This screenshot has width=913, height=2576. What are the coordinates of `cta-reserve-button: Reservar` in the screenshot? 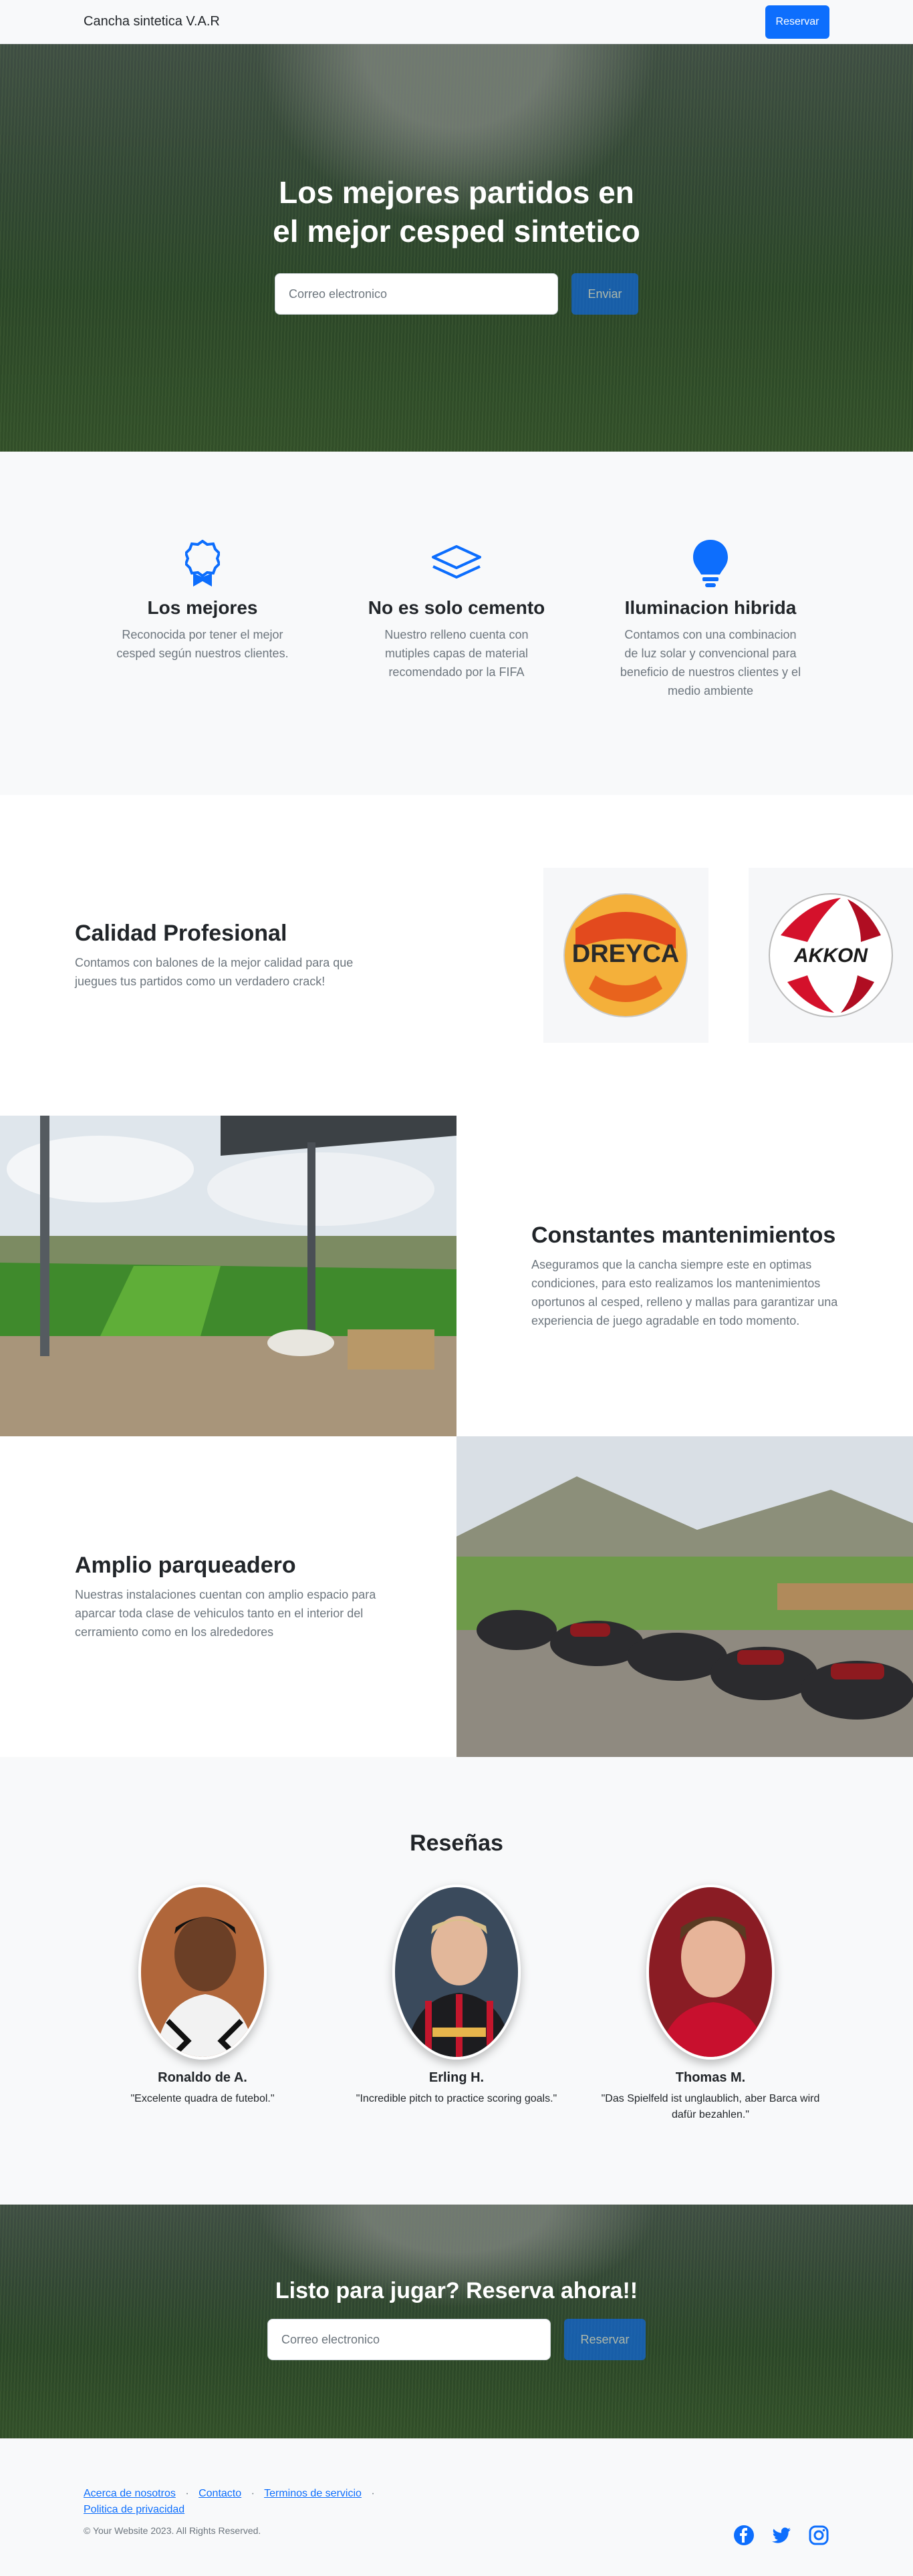 It's located at (605, 2339).